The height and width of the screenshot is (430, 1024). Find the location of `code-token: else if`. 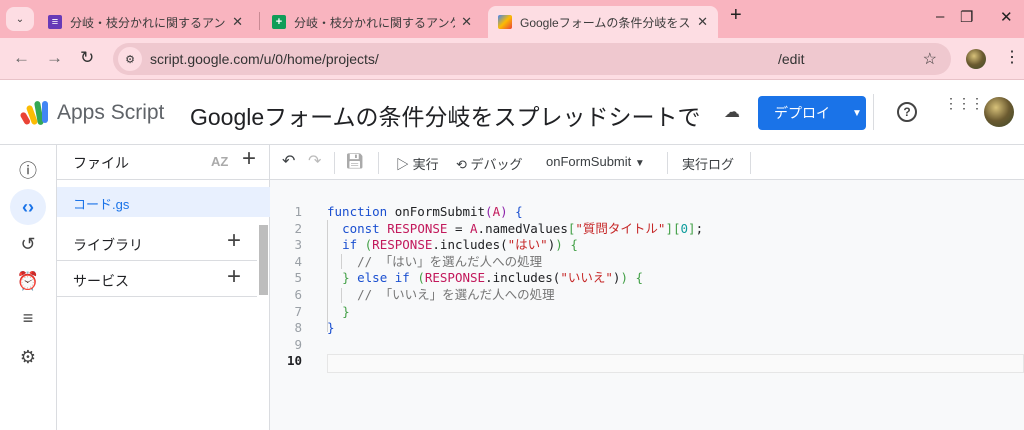

code-token: else if is located at coordinates (383, 278).